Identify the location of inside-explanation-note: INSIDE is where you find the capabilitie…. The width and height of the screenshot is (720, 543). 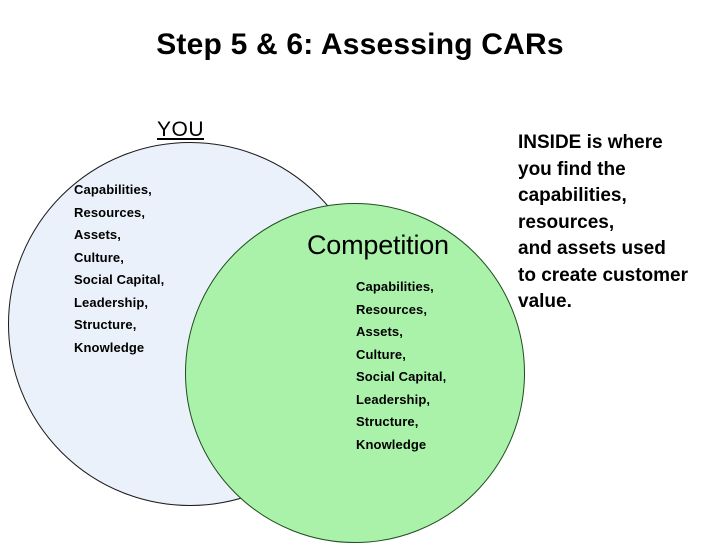
(618, 223).